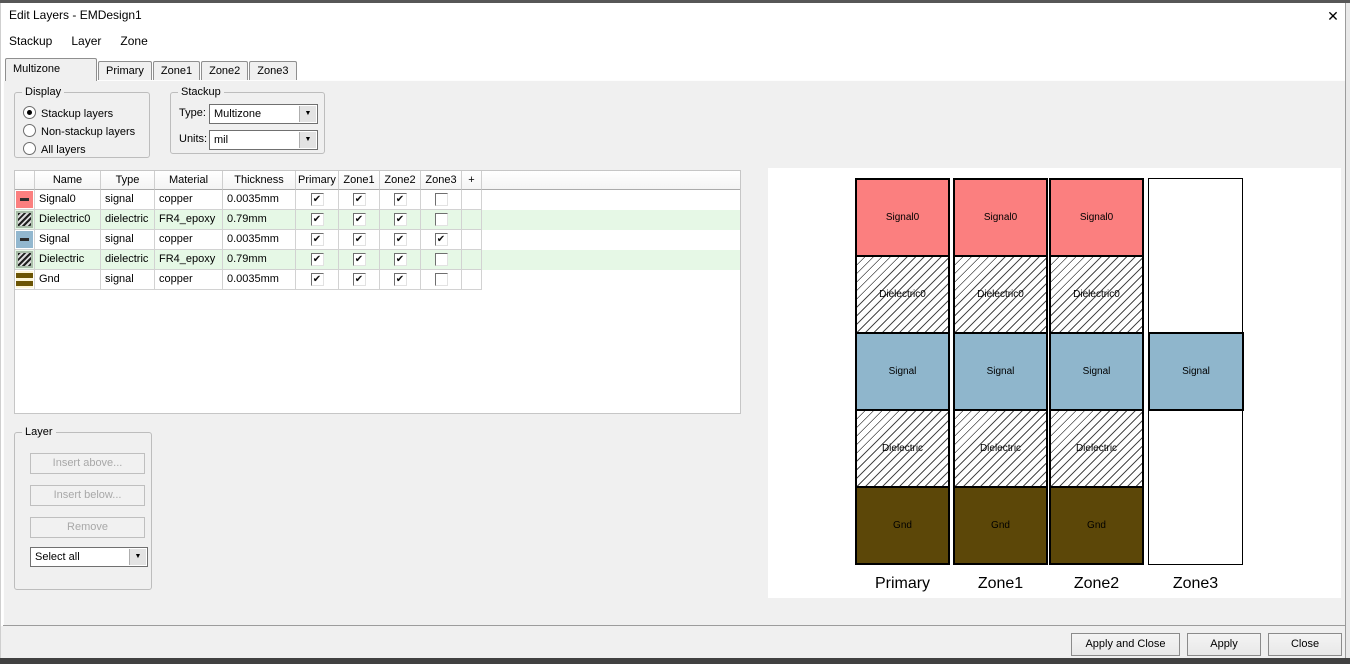 Image resolution: width=1350 pixels, height=664 pixels. Describe the element at coordinates (225, 71) in the screenshot. I see `tab-zone2: Zone2` at that location.